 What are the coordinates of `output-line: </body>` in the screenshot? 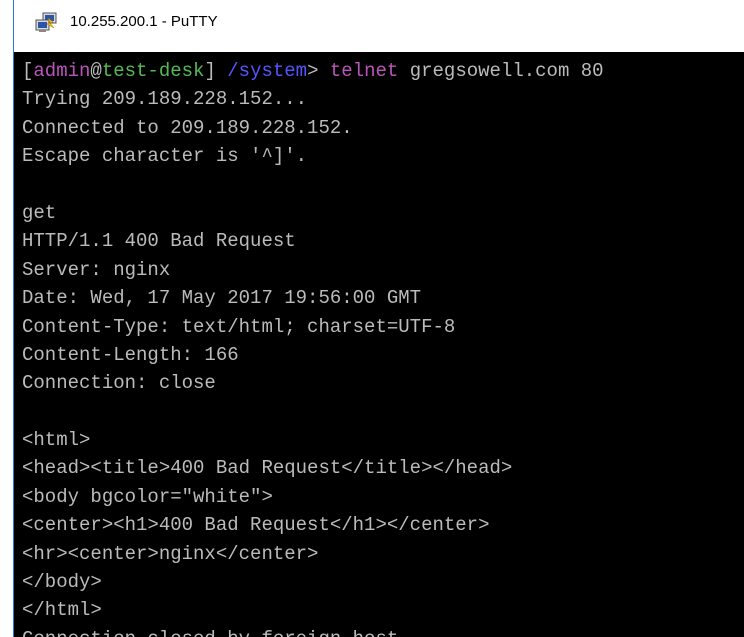 It's located at (62, 582).